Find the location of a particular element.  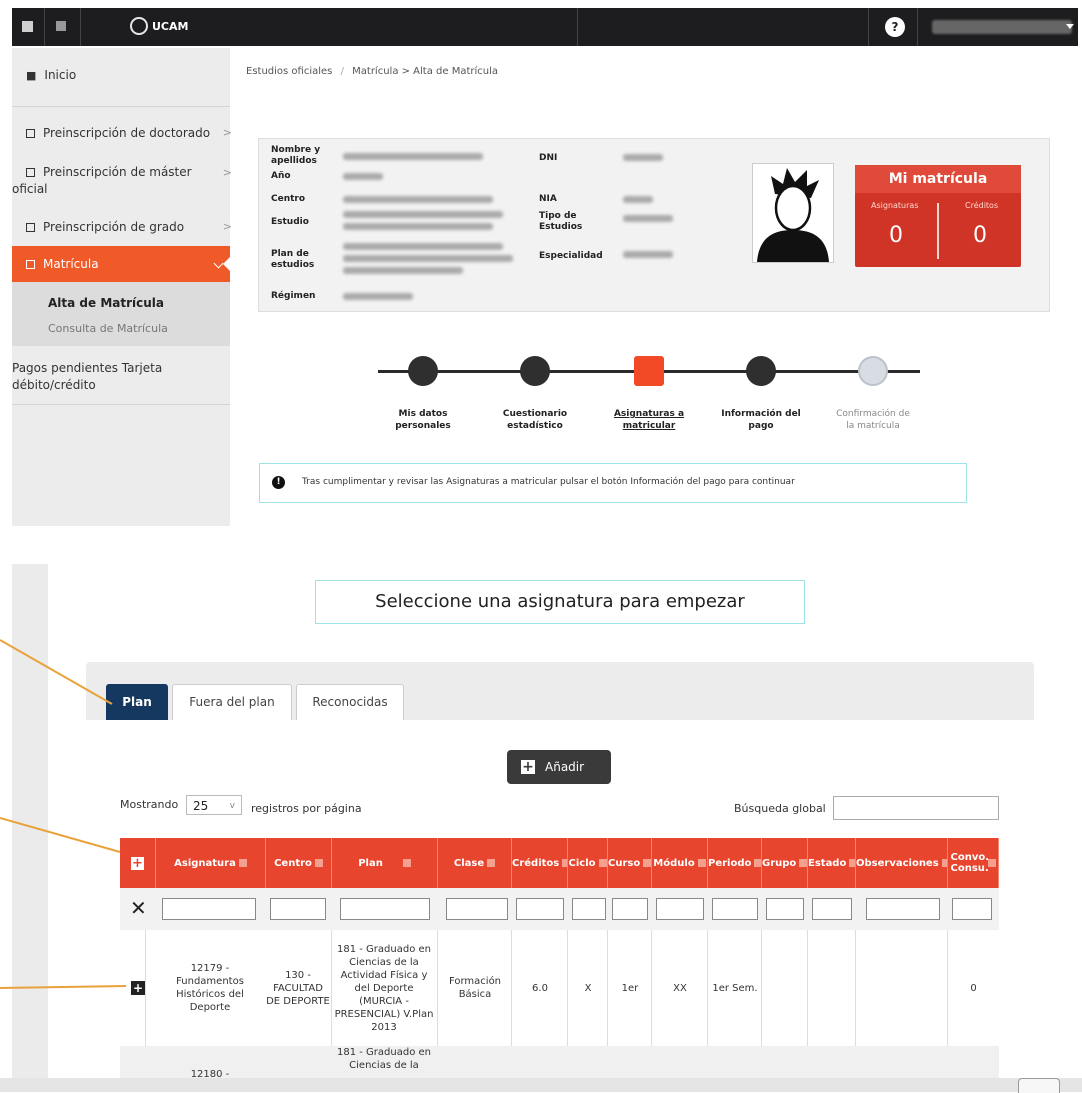

filter-centro is located at coordinates (298, 909).